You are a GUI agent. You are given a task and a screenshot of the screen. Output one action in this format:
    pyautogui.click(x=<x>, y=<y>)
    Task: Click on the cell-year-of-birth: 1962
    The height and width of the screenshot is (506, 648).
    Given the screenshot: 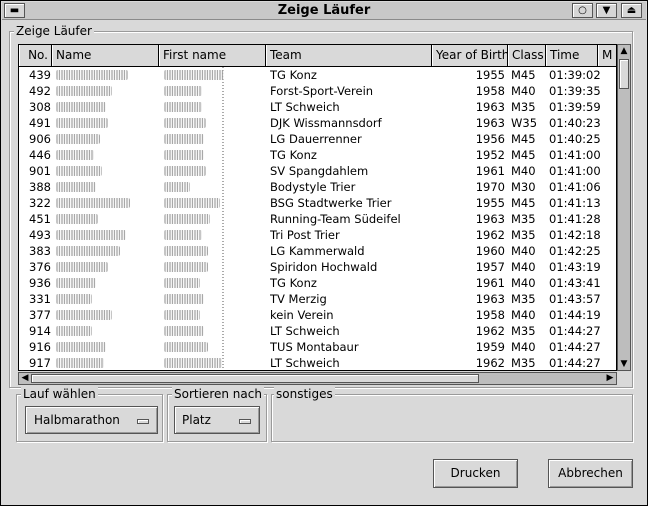 What is the action you would take?
    pyautogui.click(x=490, y=363)
    